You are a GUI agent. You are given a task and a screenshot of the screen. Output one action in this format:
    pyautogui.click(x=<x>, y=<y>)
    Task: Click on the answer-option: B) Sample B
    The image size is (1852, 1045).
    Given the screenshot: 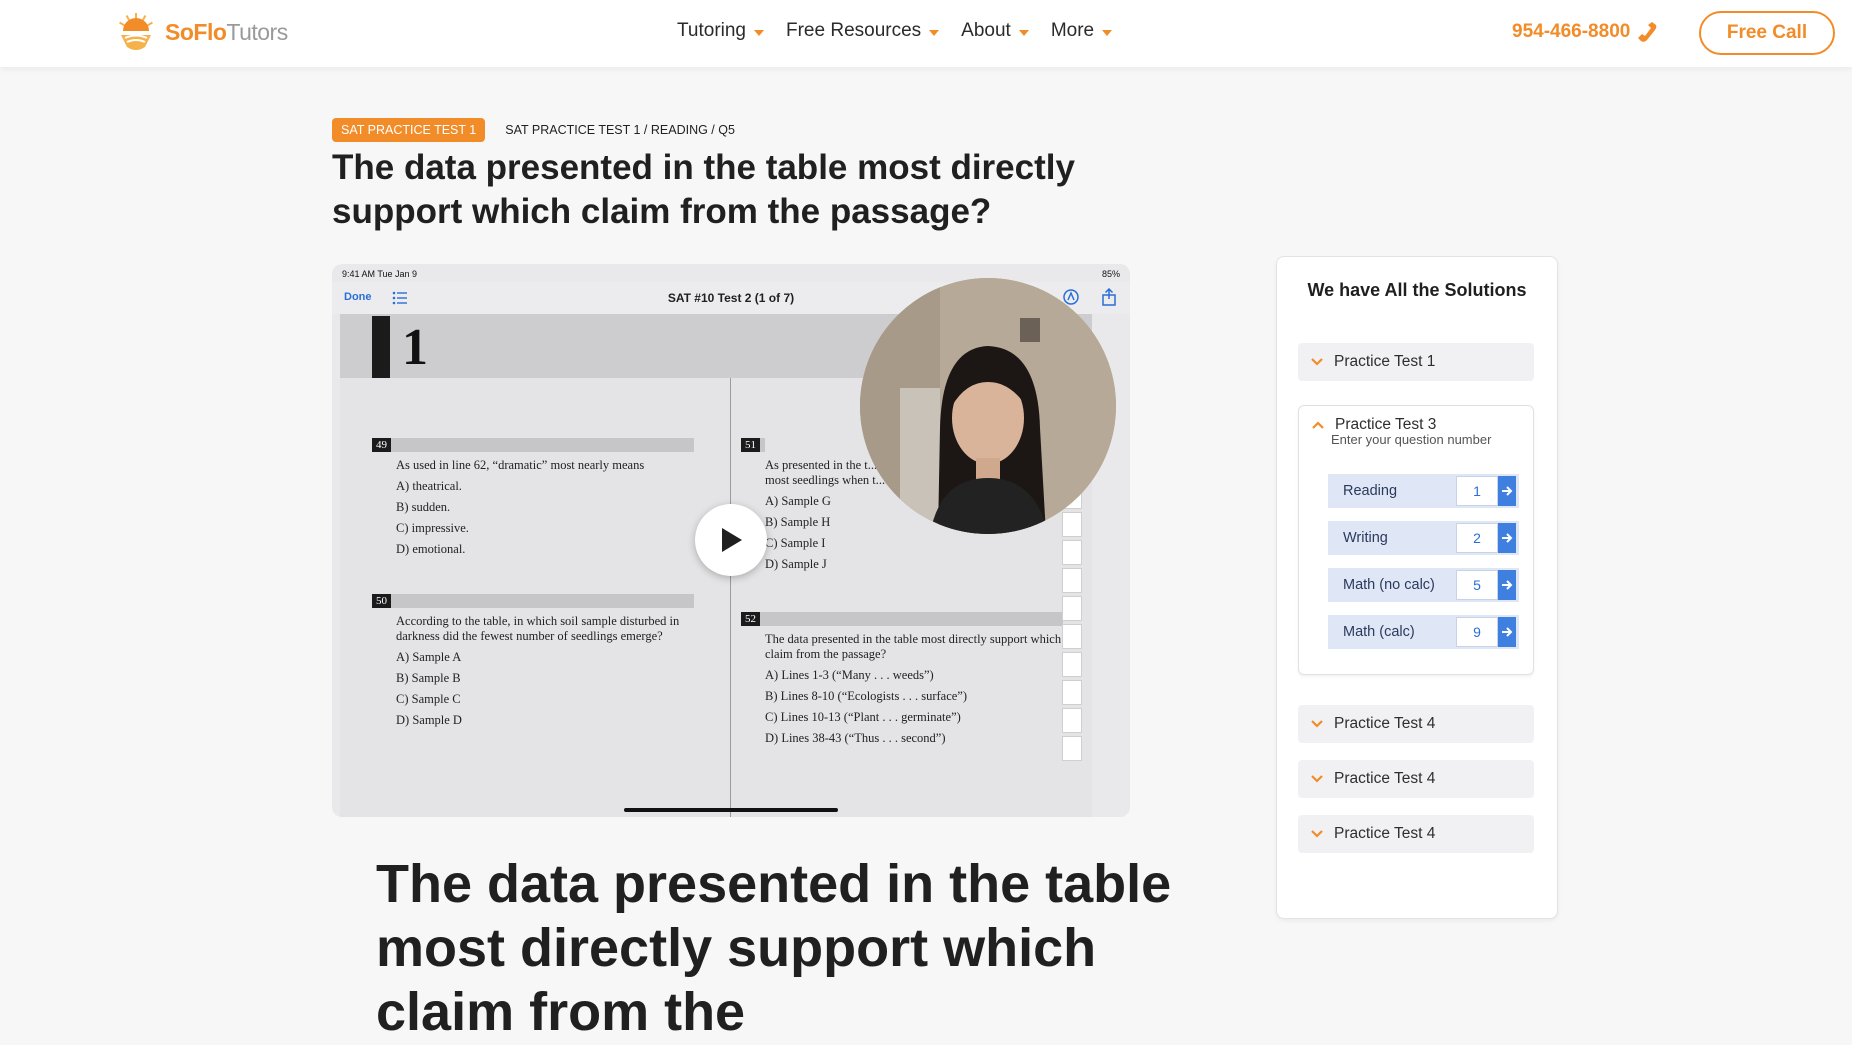 What is the action you would take?
    pyautogui.click(x=428, y=678)
    